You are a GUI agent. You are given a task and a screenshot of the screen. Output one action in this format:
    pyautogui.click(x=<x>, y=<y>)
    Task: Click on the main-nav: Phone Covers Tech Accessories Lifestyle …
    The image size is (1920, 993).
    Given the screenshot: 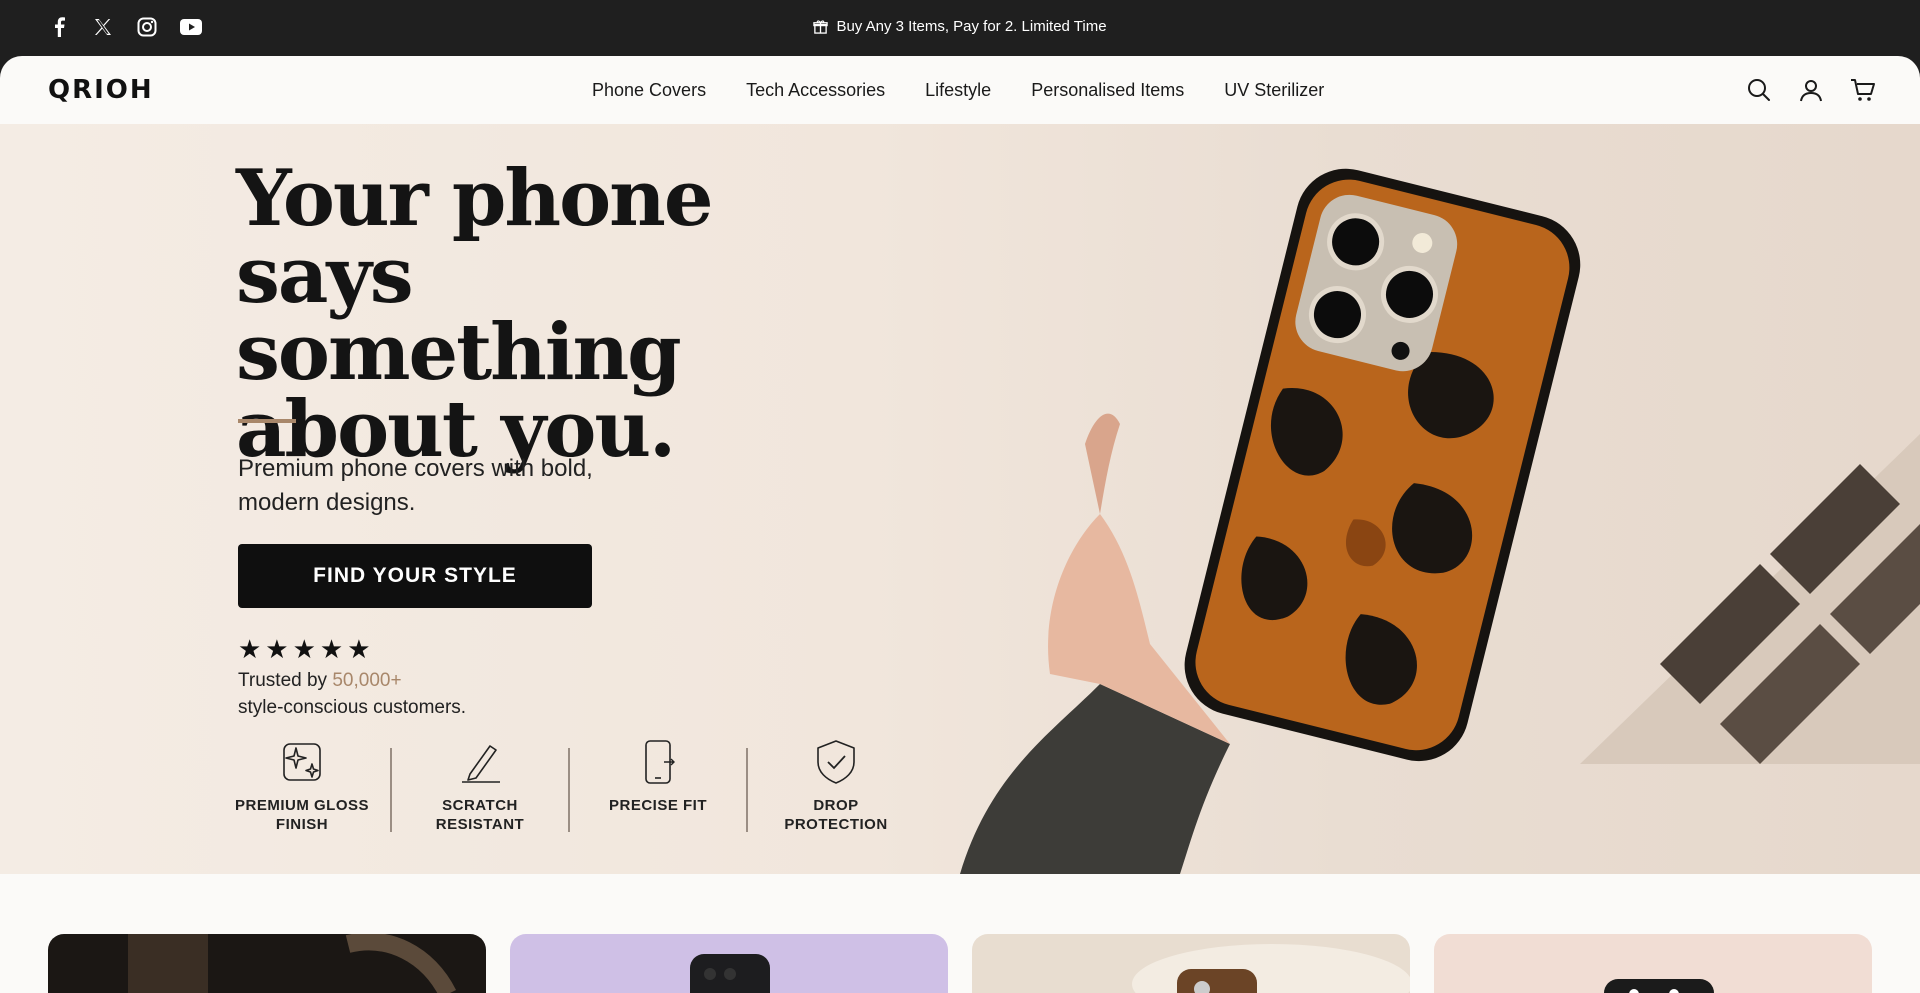 What is the action you would take?
    pyautogui.click(x=958, y=90)
    